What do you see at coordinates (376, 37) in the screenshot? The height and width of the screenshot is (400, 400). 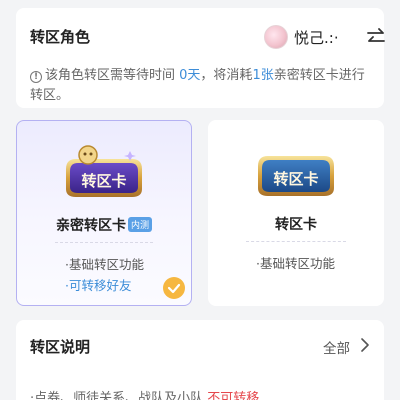 I see `swap-icon` at bounding box center [376, 37].